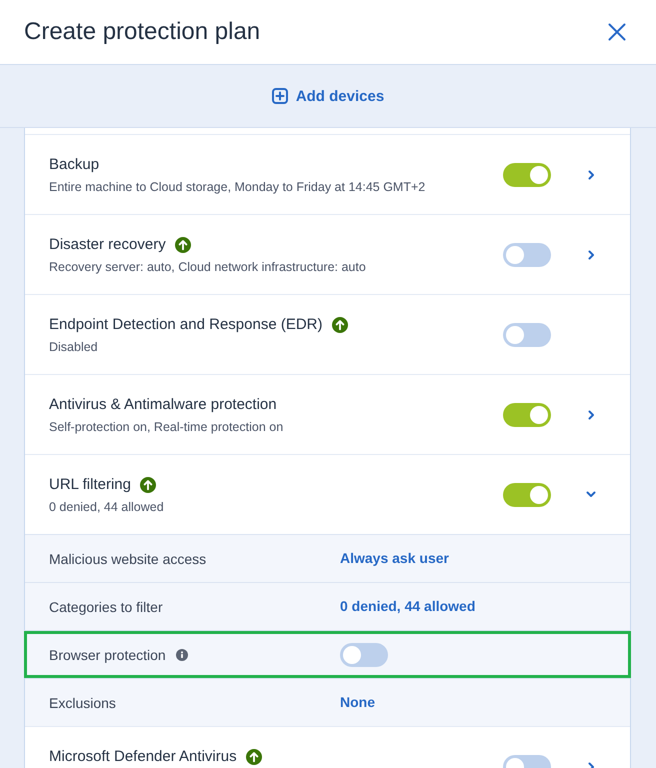 The width and height of the screenshot is (656, 768). What do you see at coordinates (166, 427) in the screenshot?
I see `module-summary: Self-protection on, Real-time protection on` at bounding box center [166, 427].